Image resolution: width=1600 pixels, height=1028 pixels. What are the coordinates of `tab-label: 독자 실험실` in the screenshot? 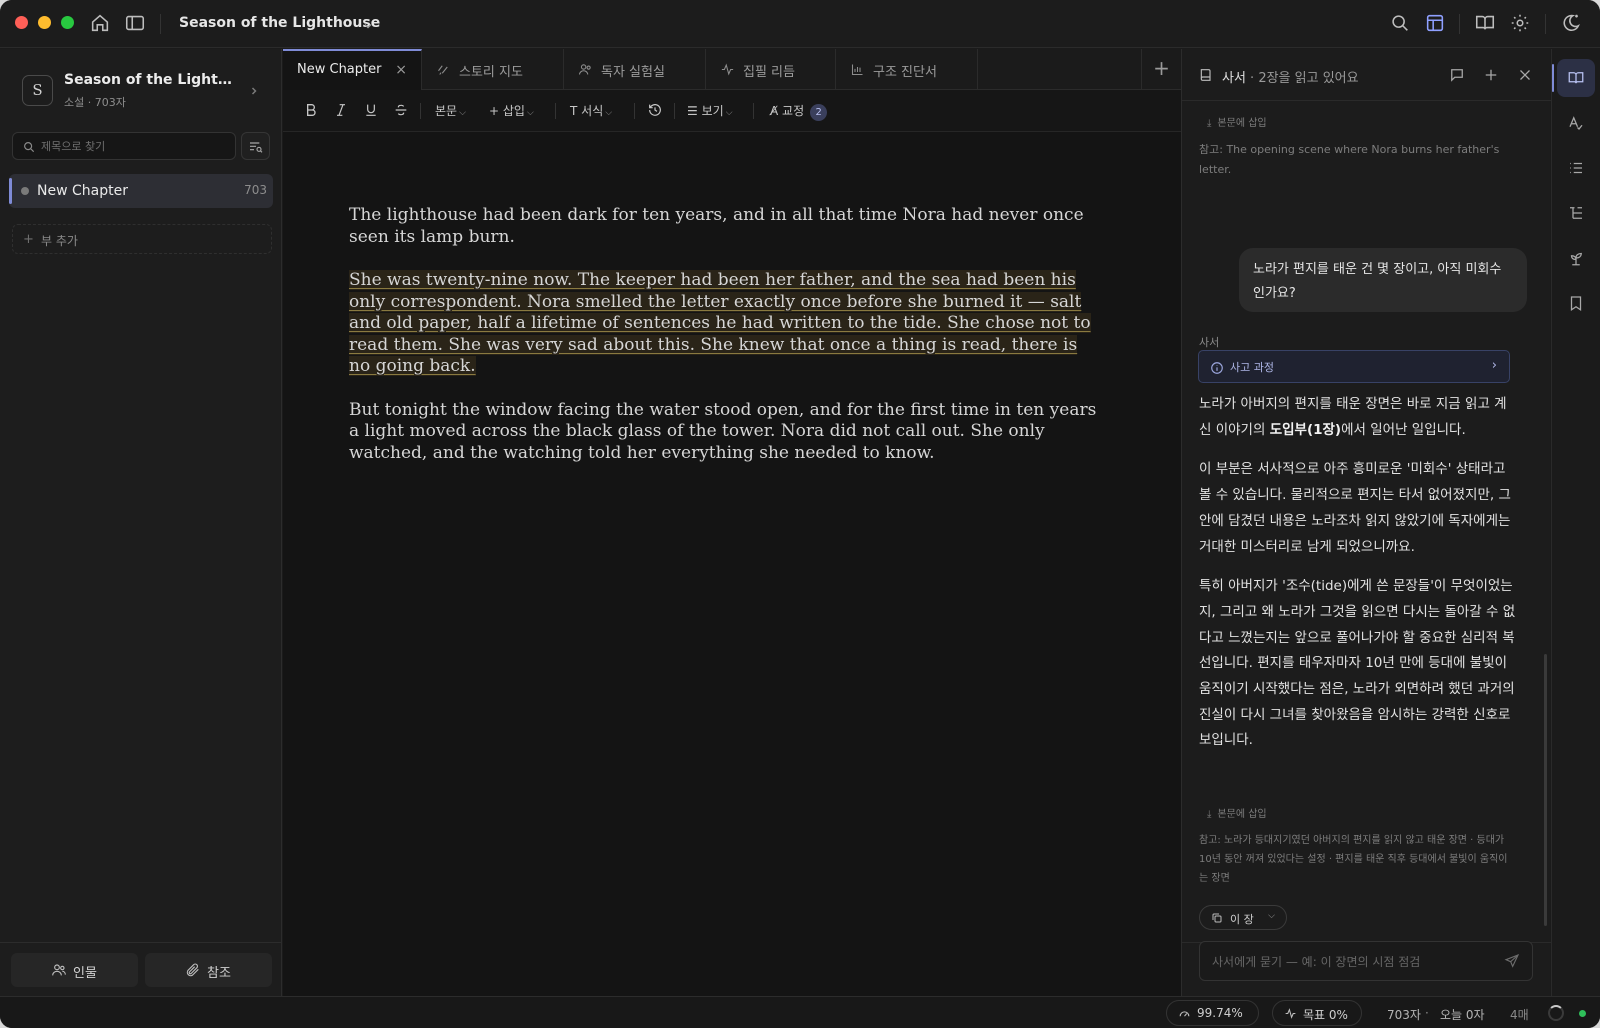 It's located at (633, 72).